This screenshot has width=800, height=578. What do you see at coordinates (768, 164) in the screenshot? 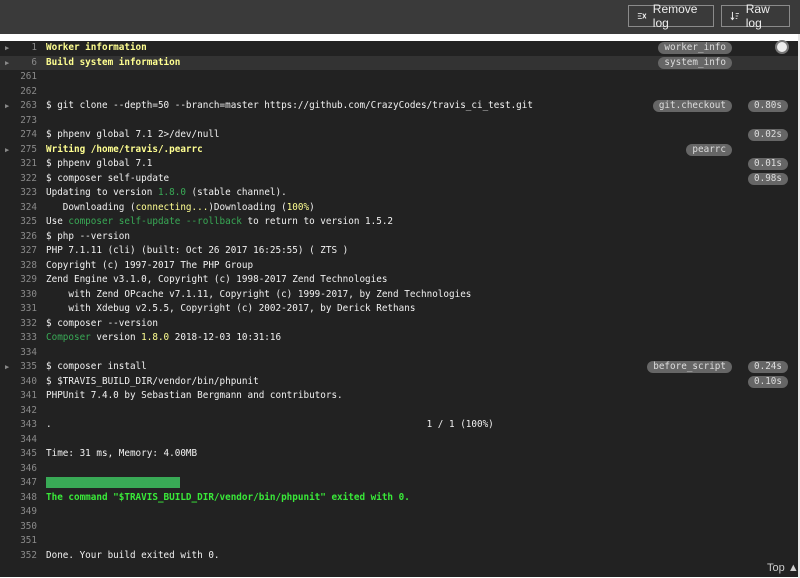
I see `duration-badge: 0.01s` at bounding box center [768, 164].